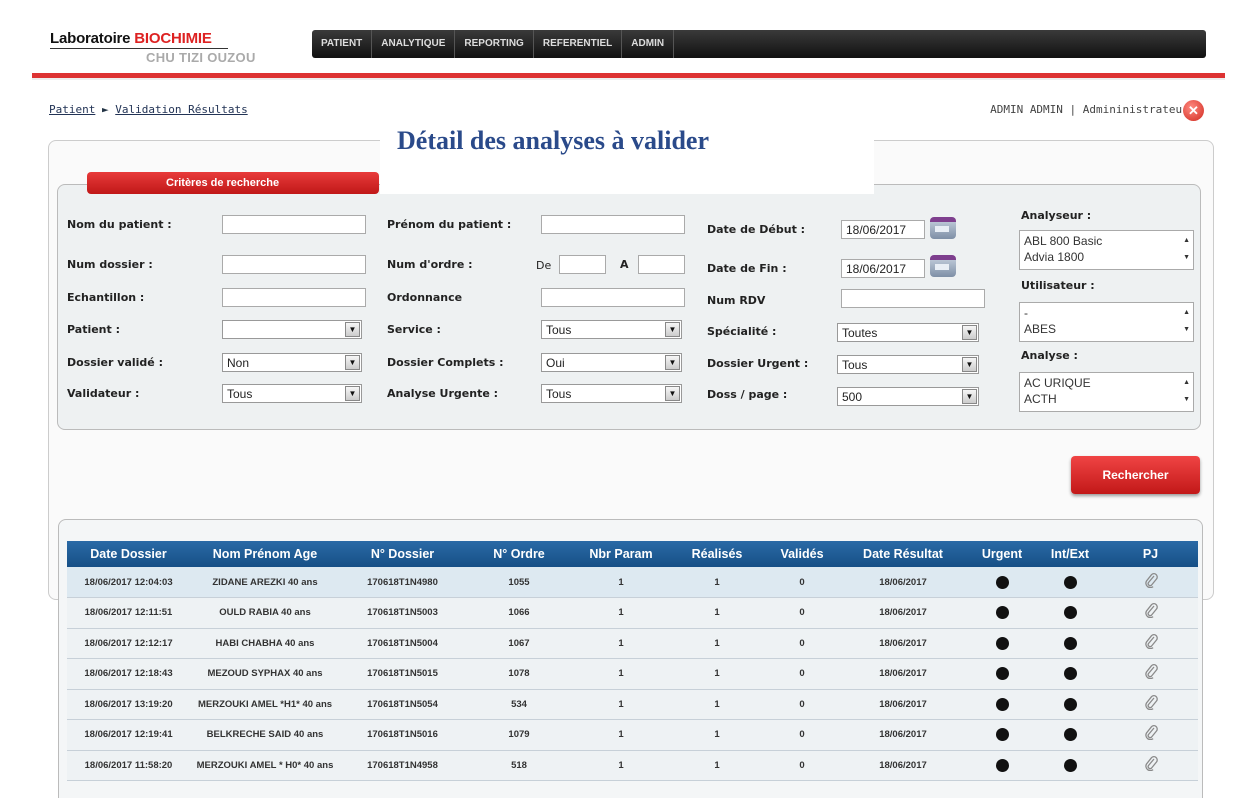 This screenshot has height=798, width=1238. I want to click on prenom-input, so click(613, 224).